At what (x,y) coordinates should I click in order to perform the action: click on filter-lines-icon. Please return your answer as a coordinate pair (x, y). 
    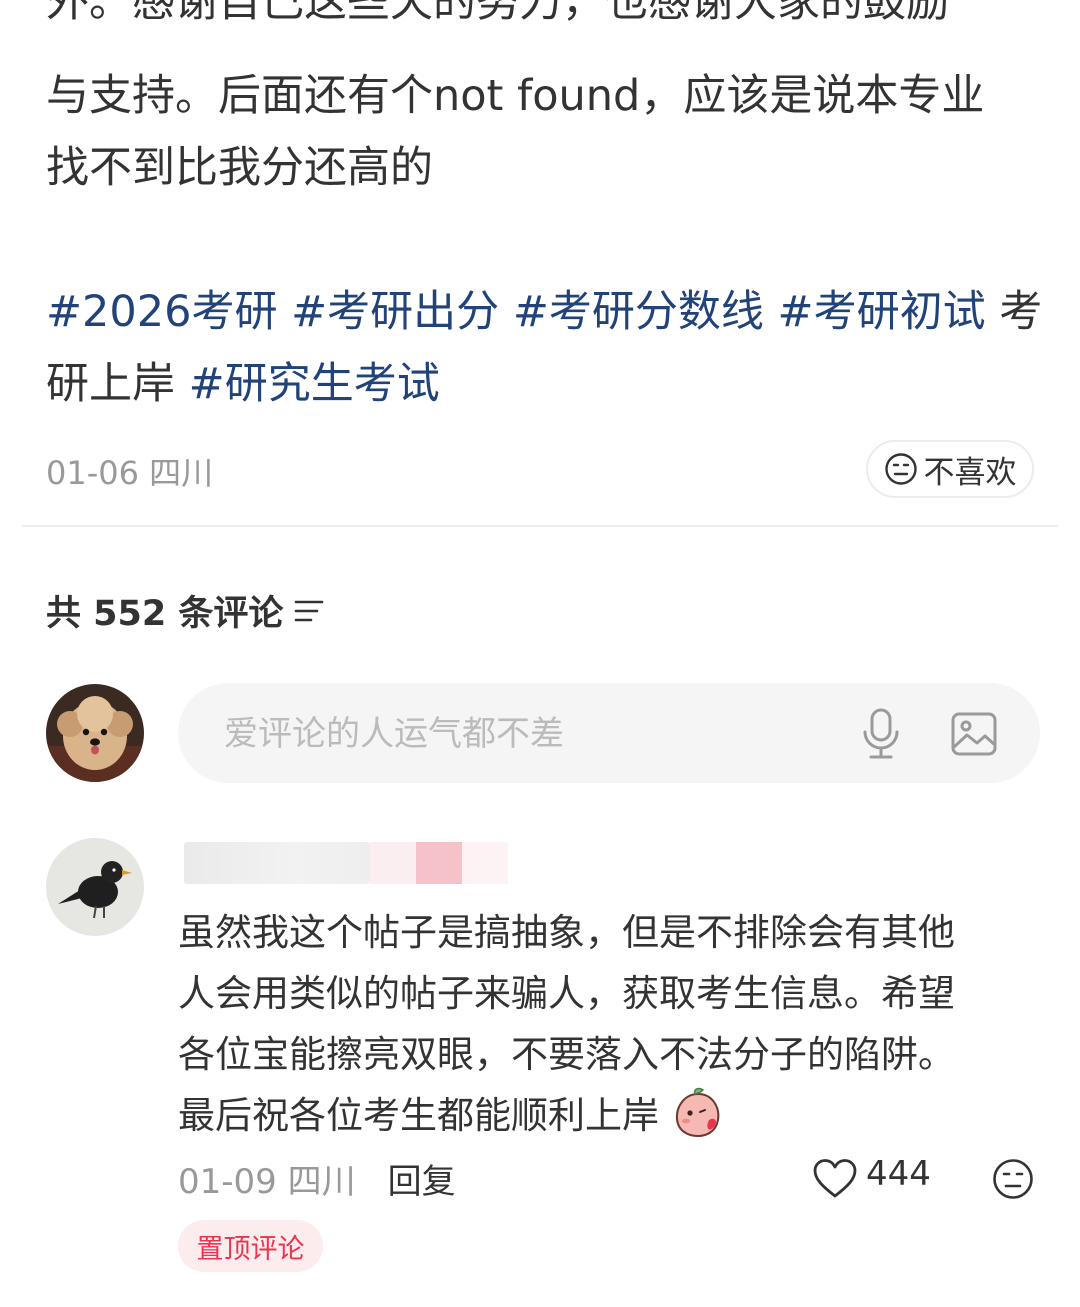
    Looking at the image, I should click on (309, 611).